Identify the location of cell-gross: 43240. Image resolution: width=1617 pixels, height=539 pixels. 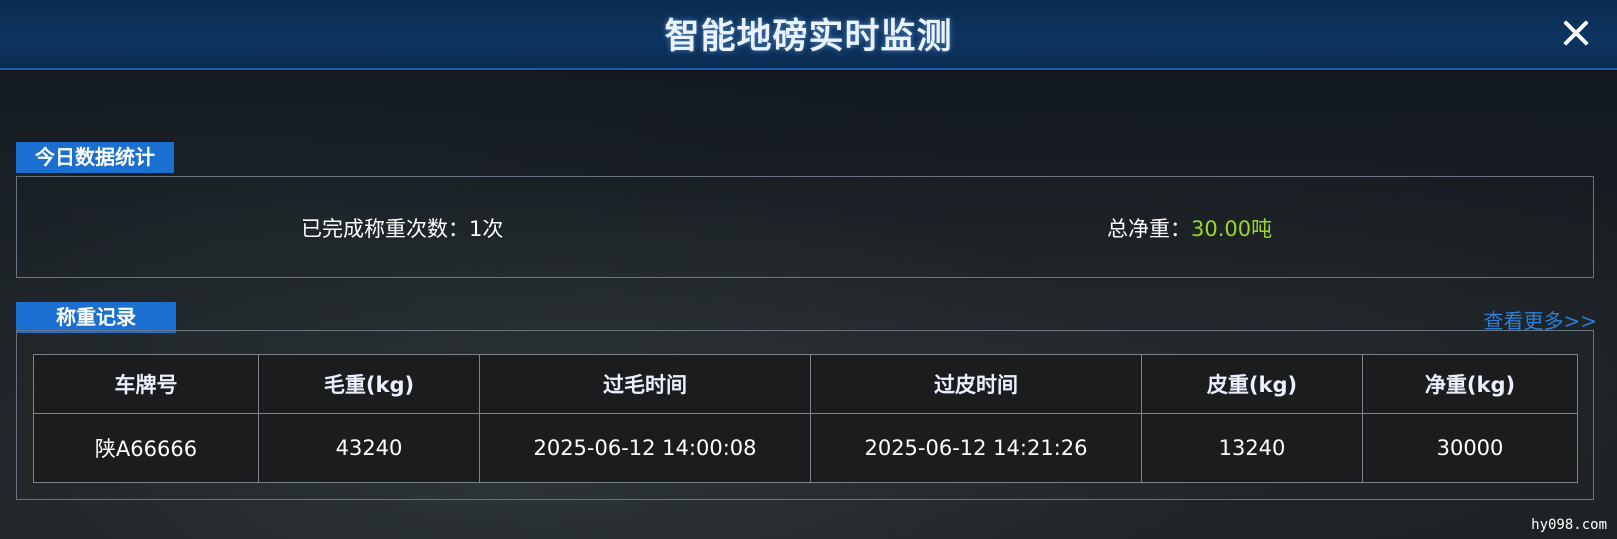
(369, 448).